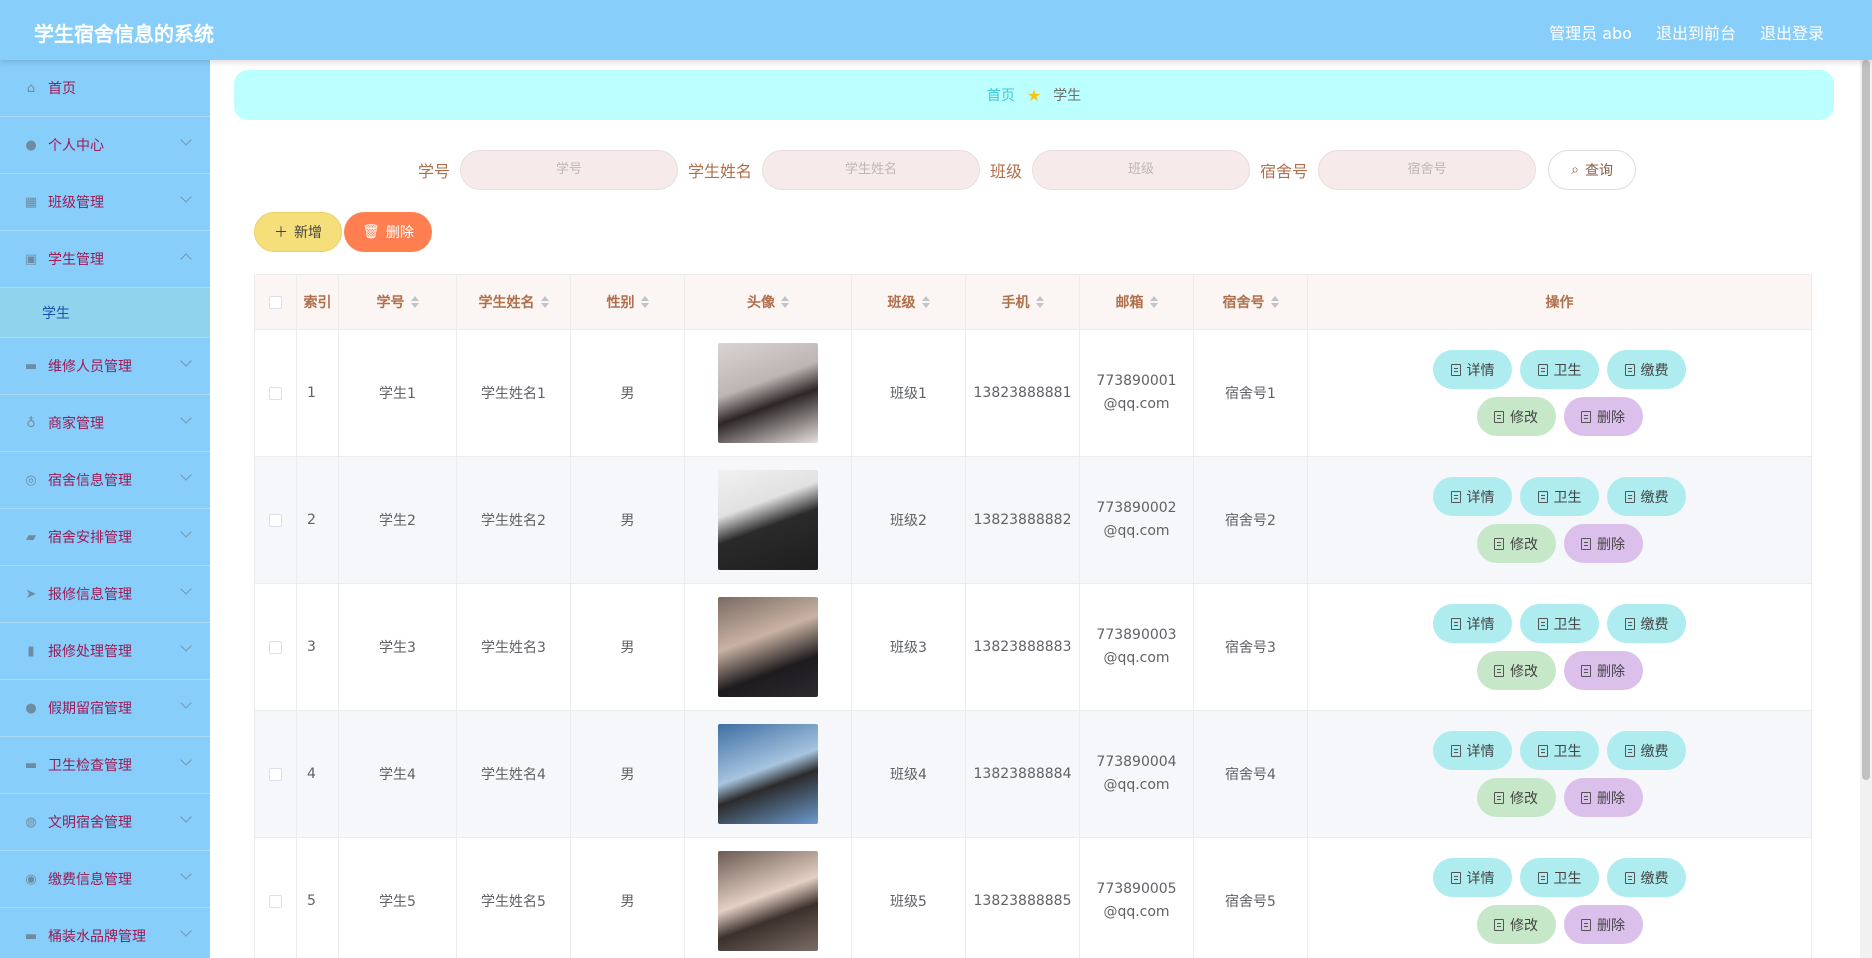 The width and height of the screenshot is (1872, 958). What do you see at coordinates (105, 708) in the screenshot?
I see `sidebar-item-10: ● 假期留宿管理` at bounding box center [105, 708].